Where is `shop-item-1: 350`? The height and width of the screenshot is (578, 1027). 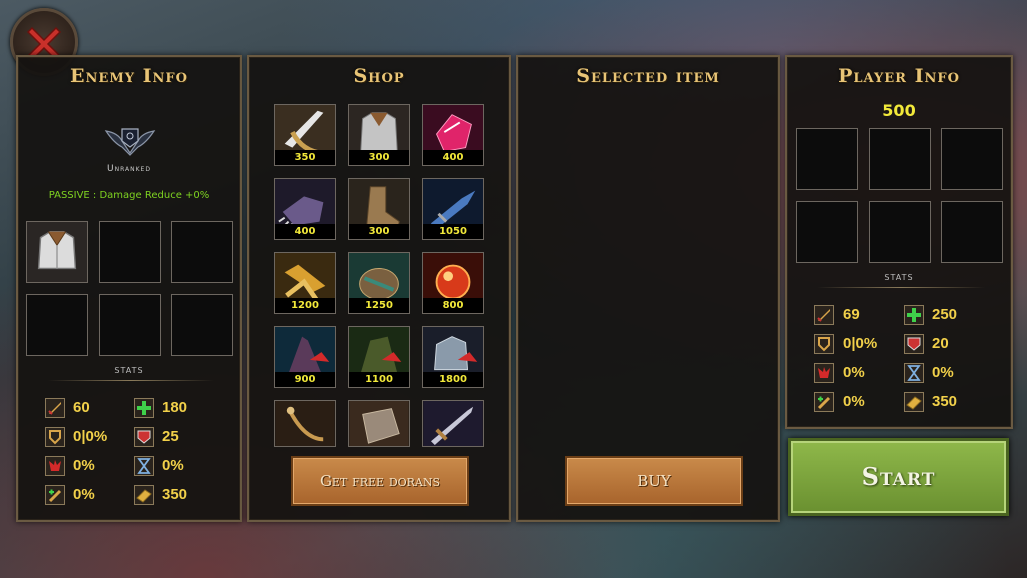
shop-item-1: 350 is located at coordinates (305, 135).